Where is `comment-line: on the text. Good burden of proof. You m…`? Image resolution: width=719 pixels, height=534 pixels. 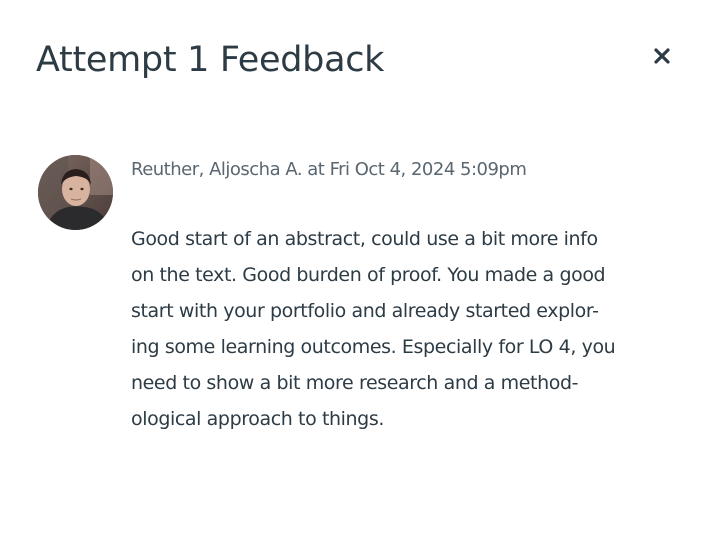 comment-line: on the text. Good burden of proof. You m… is located at coordinates (368, 275).